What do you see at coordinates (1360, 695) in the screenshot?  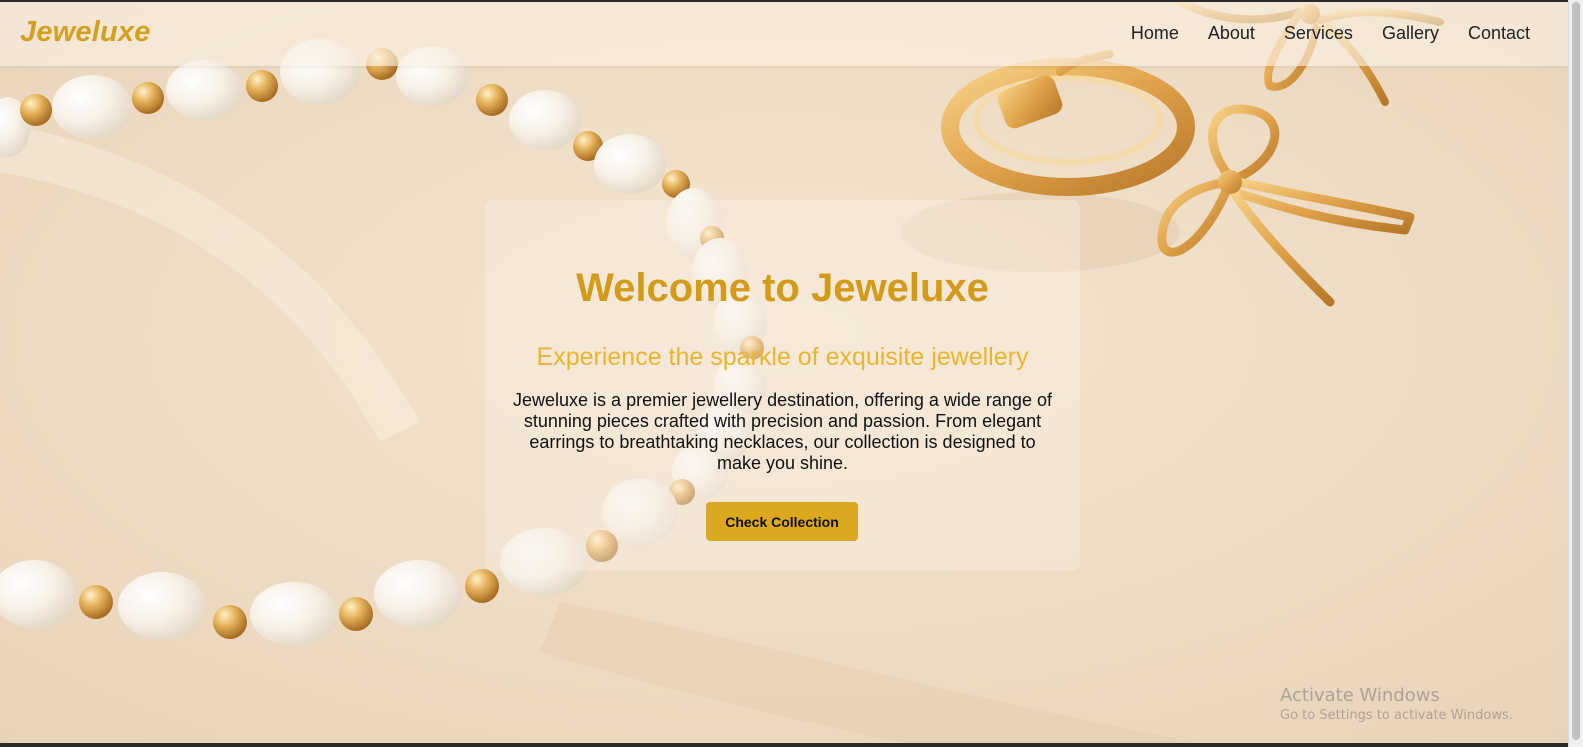 I see `watermark-title: Activate Windows` at bounding box center [1360, 695].